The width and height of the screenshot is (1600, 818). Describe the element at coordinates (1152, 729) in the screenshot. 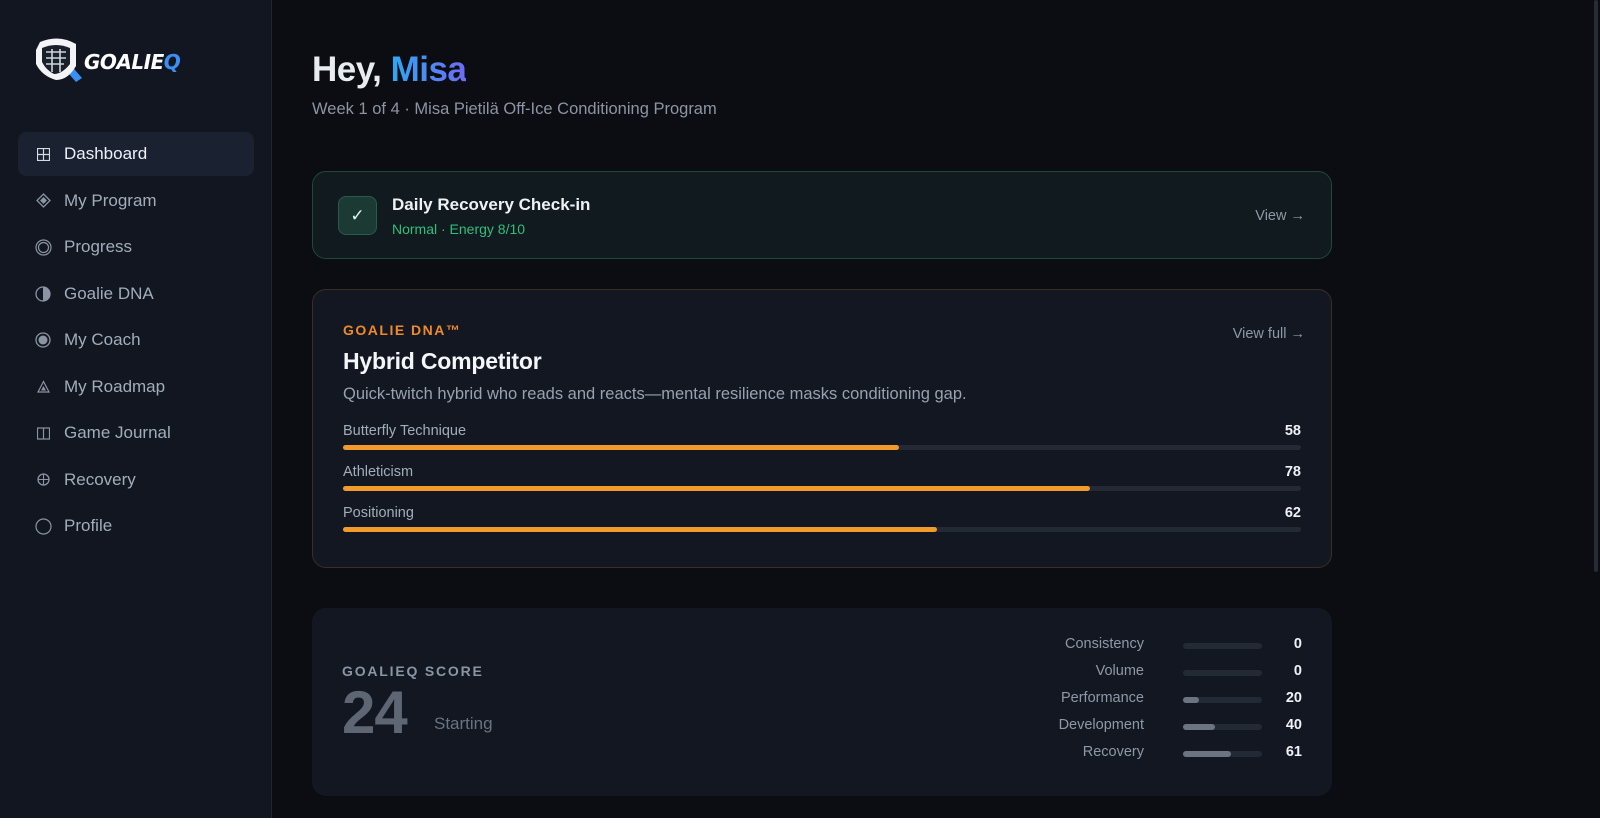

I see `metric-row: Development 40` at that location.